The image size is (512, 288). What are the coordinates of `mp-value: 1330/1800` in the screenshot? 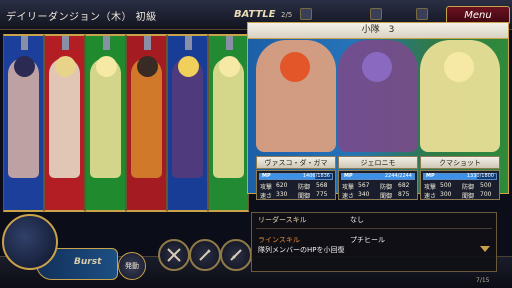 It's located at (480, 176).